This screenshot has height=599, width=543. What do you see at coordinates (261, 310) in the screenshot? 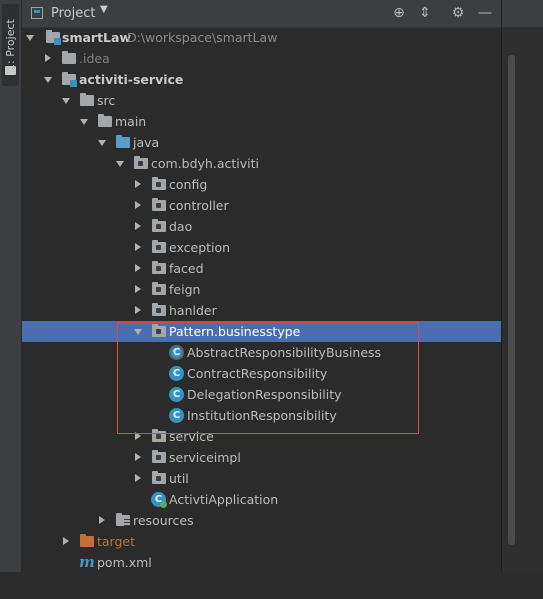
I see `tree-row-hanlder: hanlder` at bounding box center [261, 310].